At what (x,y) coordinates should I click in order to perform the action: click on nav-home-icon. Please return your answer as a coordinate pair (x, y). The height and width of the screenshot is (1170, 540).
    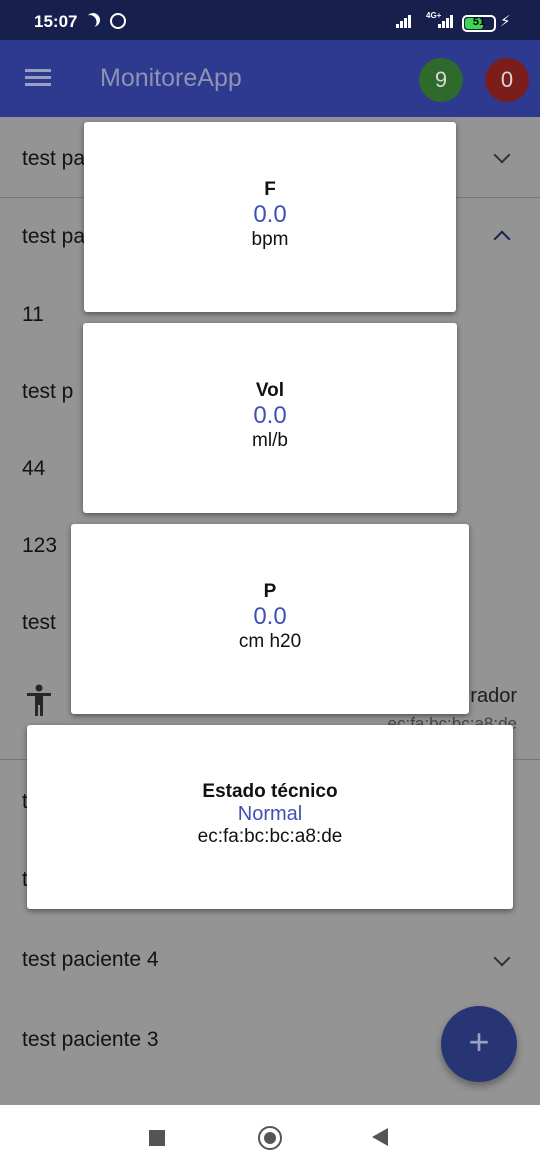
    Looking at the image, I should click on (270, 1138).